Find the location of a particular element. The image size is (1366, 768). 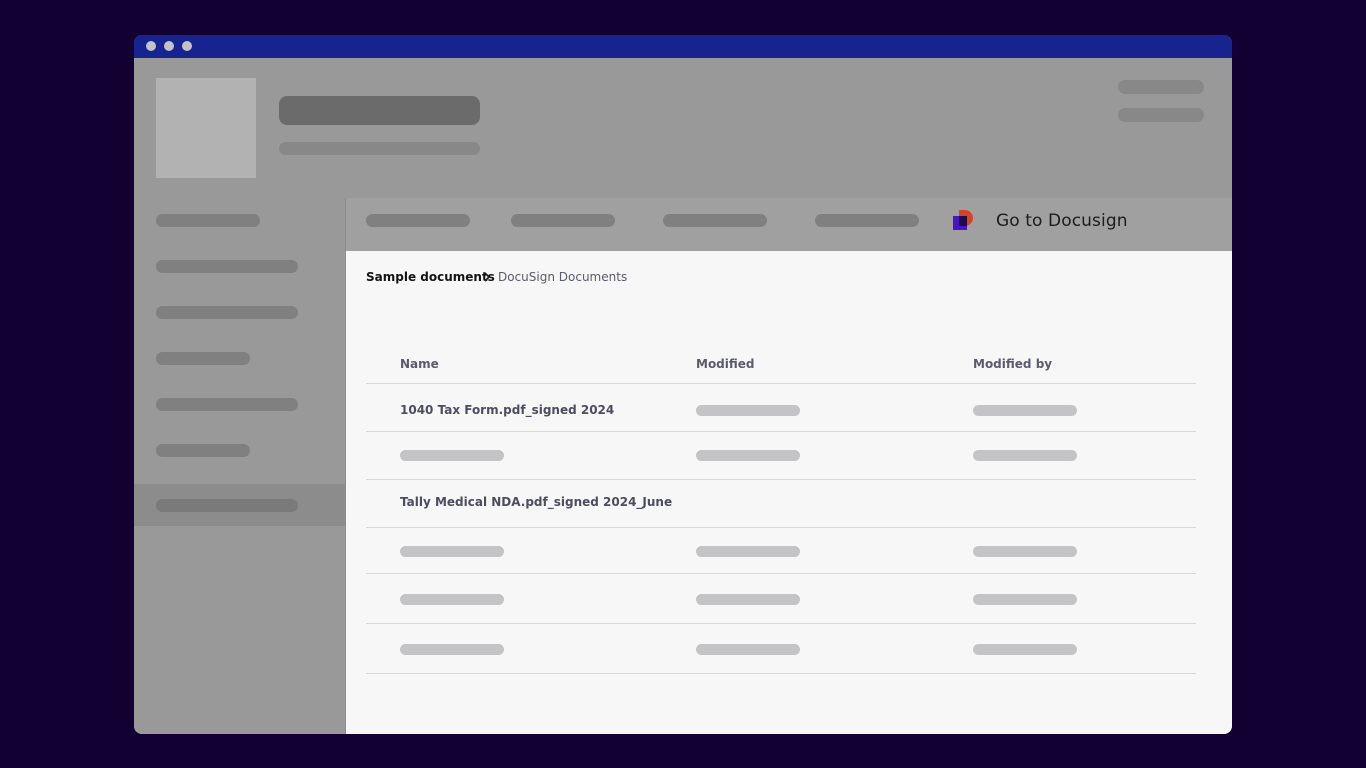

app-logo-placeholder is located at coordinates (206, 128).